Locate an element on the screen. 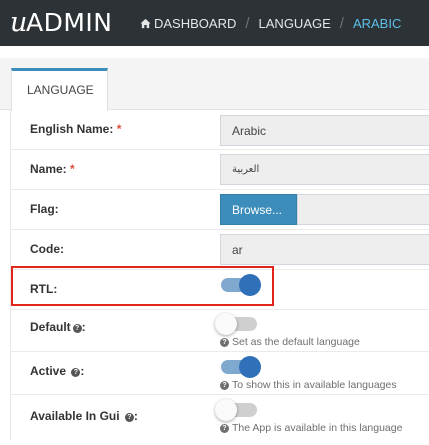 This screenshot has width=429, height=445. default-row: Default?: ? Set as the default language is located at coordinates (220, 331).